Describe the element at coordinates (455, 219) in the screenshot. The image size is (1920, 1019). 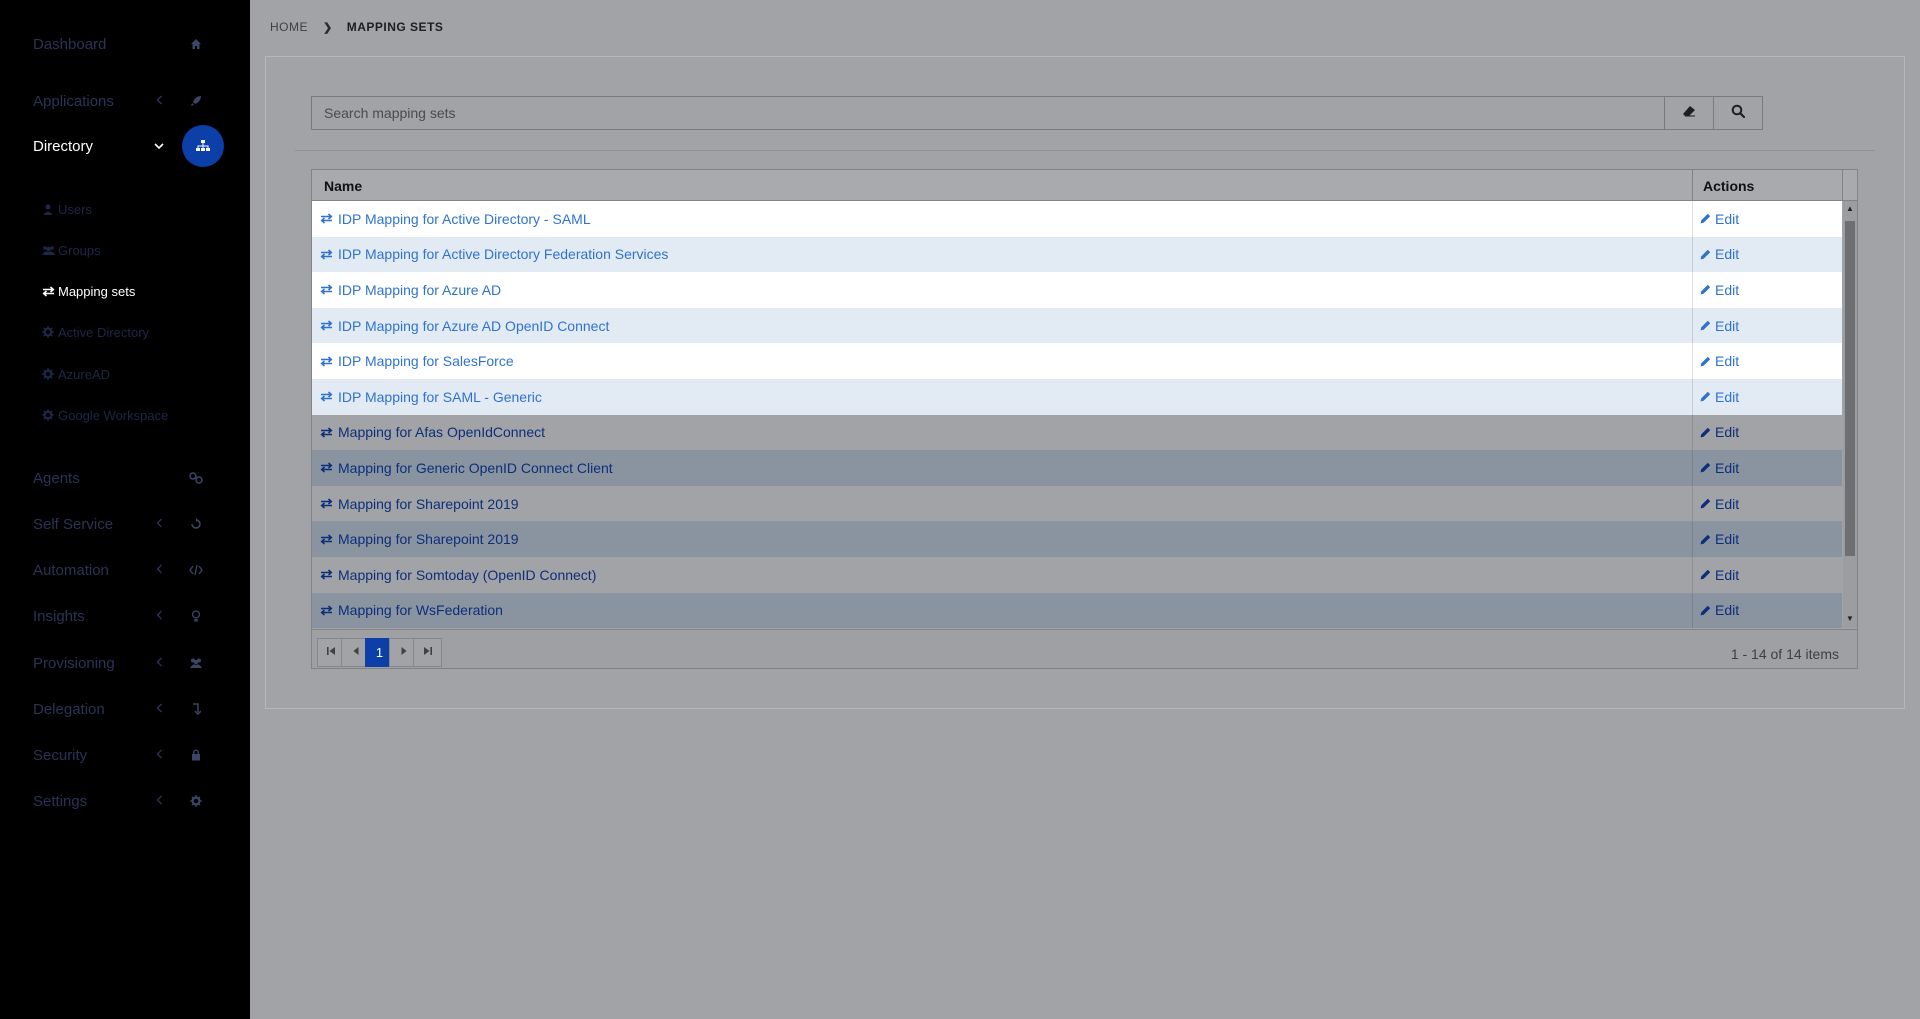
I see `mapping-set-link: IDP Mapping for Active Directory - SAML` at that location.